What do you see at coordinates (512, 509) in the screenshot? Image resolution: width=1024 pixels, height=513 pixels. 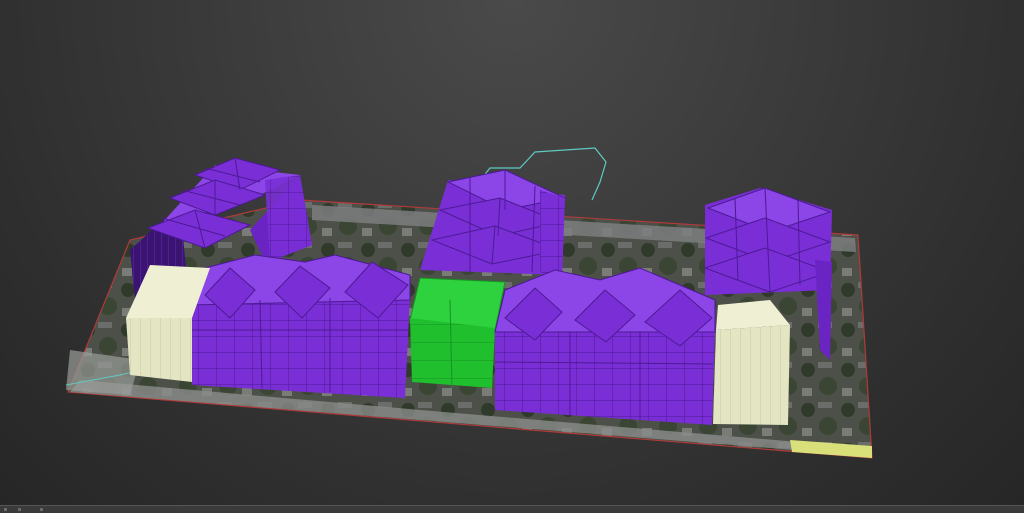 I see `status-strip` at bounding box center [512, 509].